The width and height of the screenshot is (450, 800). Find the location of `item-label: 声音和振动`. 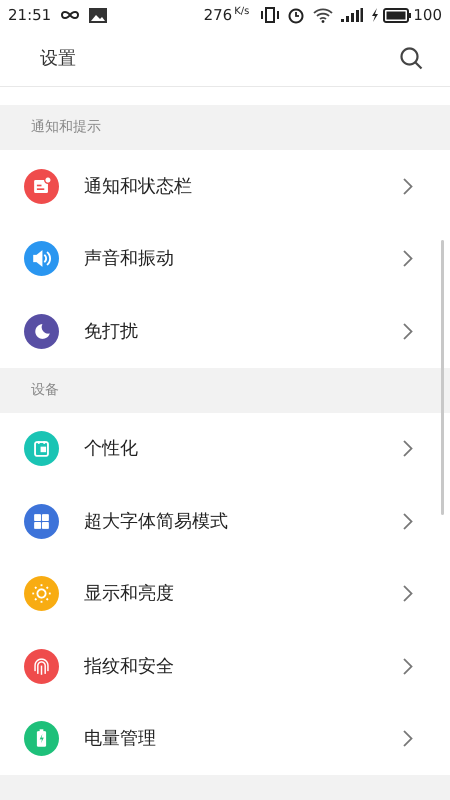

item-label: 声音和振动 is located at coordinates (129, 259).